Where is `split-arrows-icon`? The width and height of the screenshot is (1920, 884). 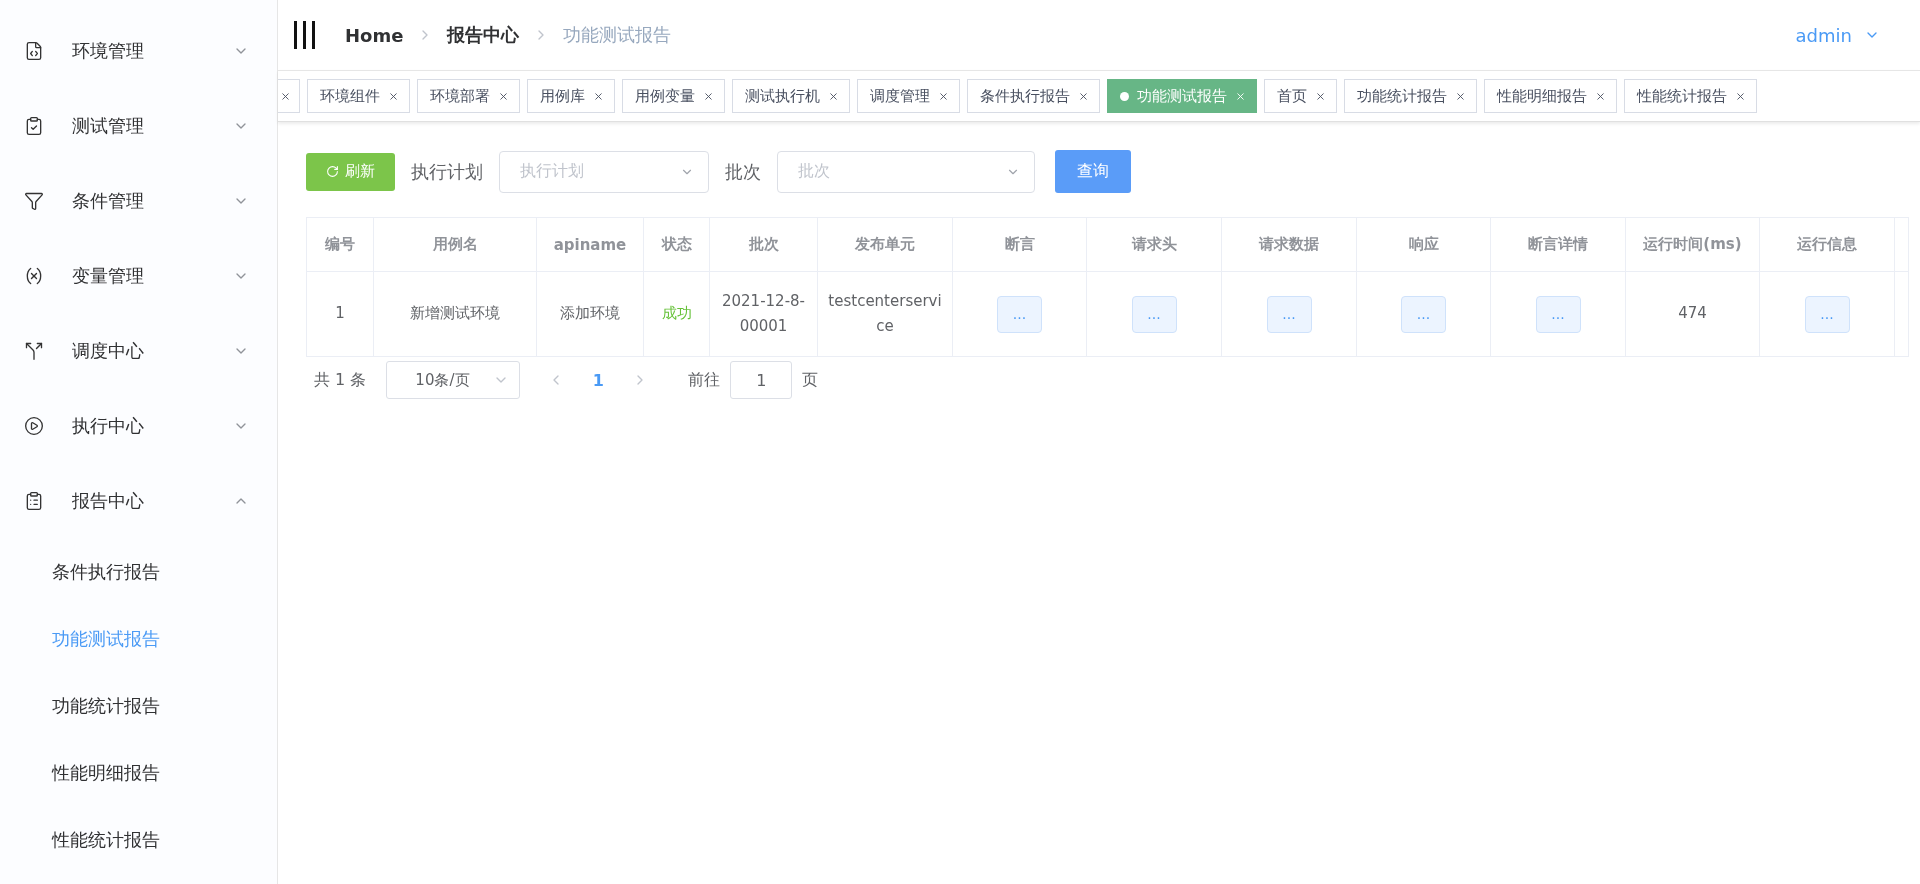
split-arrows-icon is located at coordinates (34, 350).